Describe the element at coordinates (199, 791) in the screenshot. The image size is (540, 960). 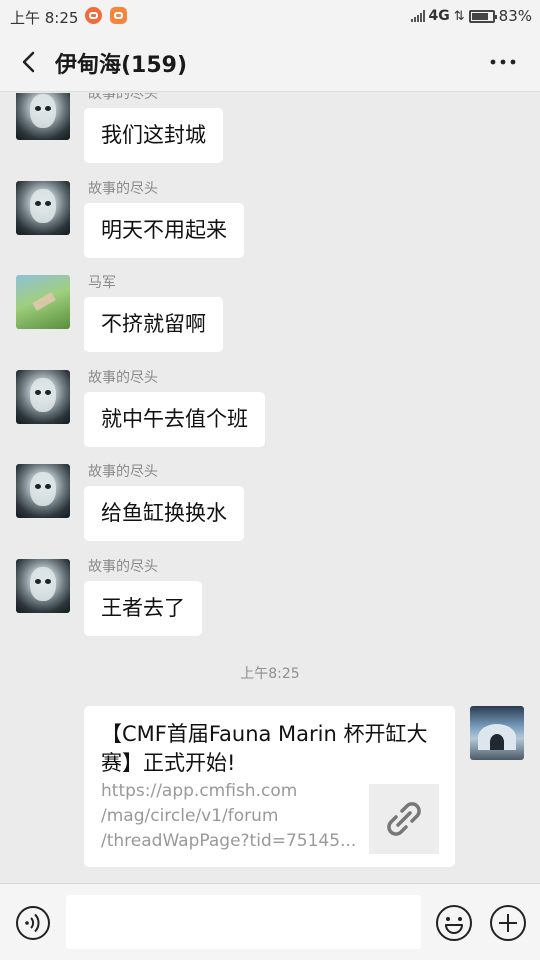
I see `link-card-url-line: https://app.cmfish.com` at that location.